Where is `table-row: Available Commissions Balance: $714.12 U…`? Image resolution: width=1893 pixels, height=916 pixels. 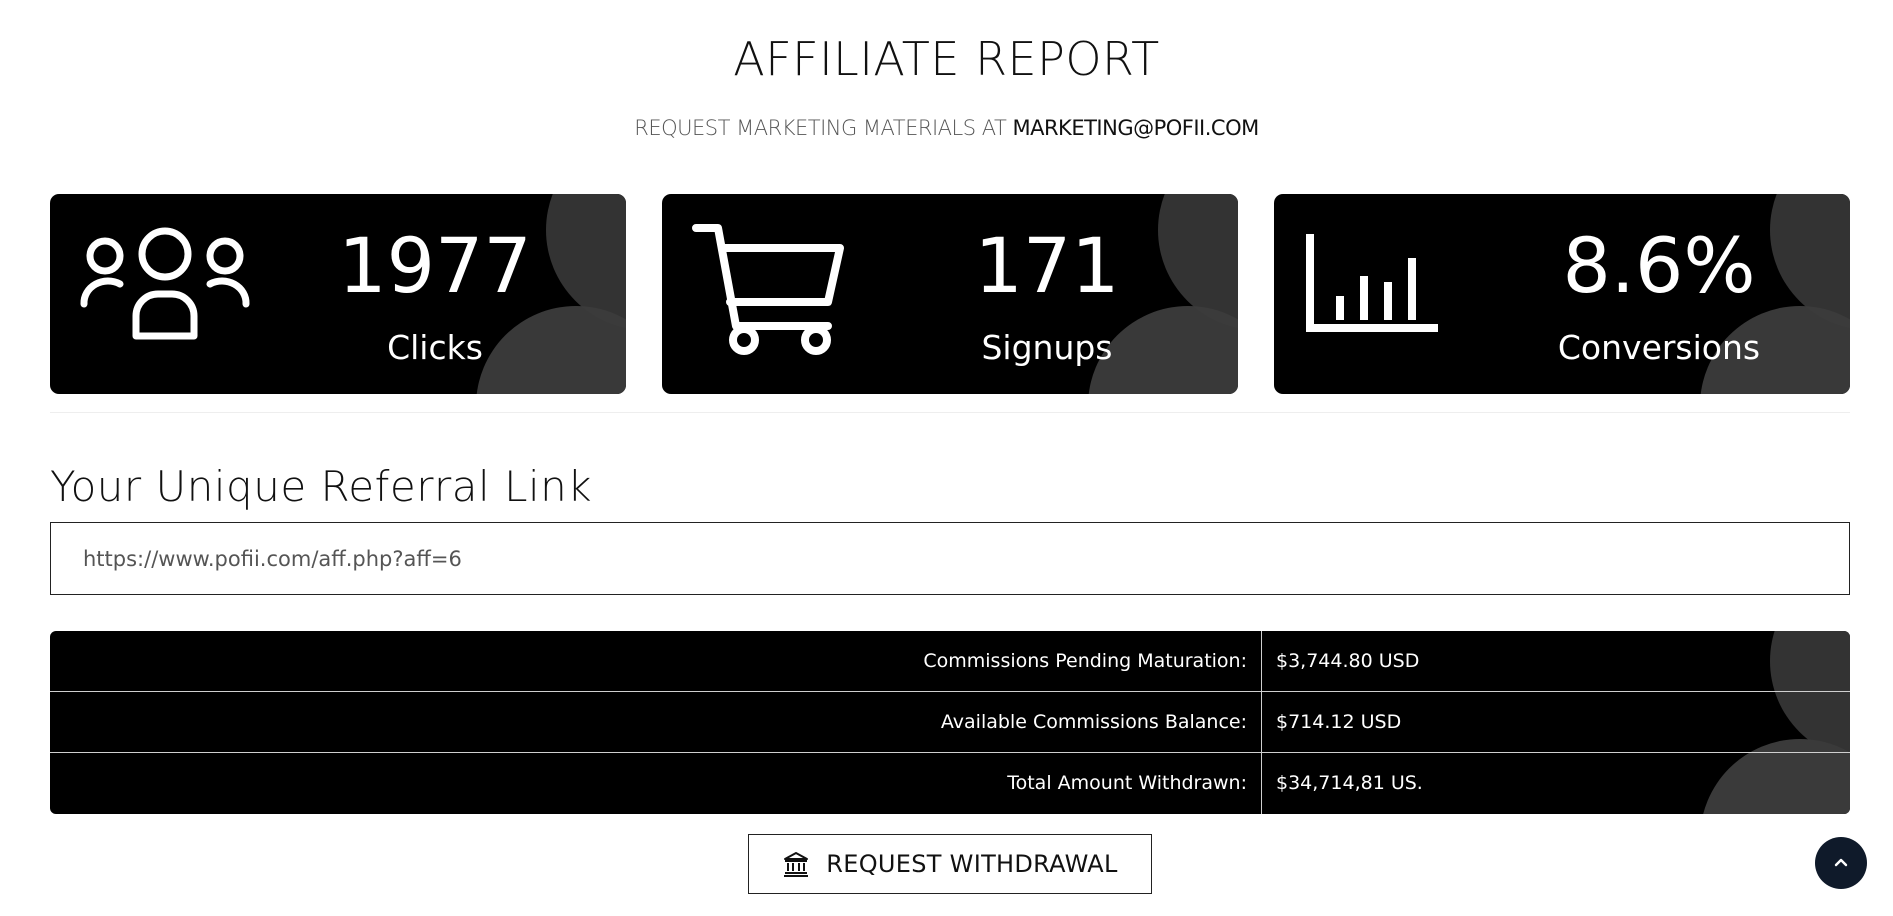
table-row: Available Commissions Balance: $714.12 U… is located at coordinates (950, 722).